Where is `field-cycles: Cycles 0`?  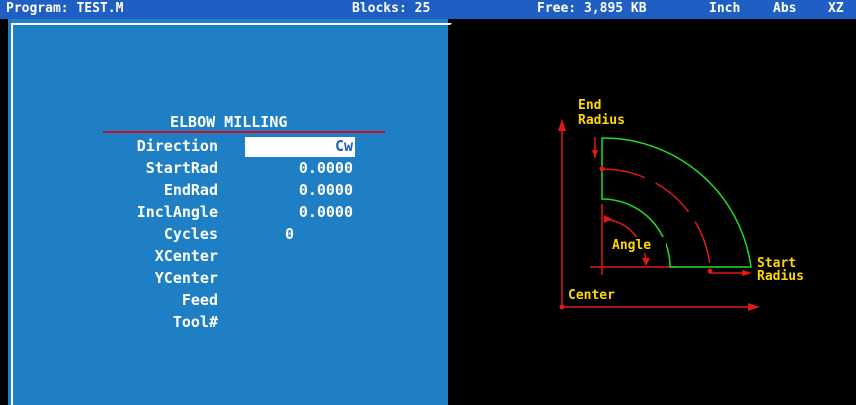 field-cycles: Cycles 0 is located at coordinates (220, 236).